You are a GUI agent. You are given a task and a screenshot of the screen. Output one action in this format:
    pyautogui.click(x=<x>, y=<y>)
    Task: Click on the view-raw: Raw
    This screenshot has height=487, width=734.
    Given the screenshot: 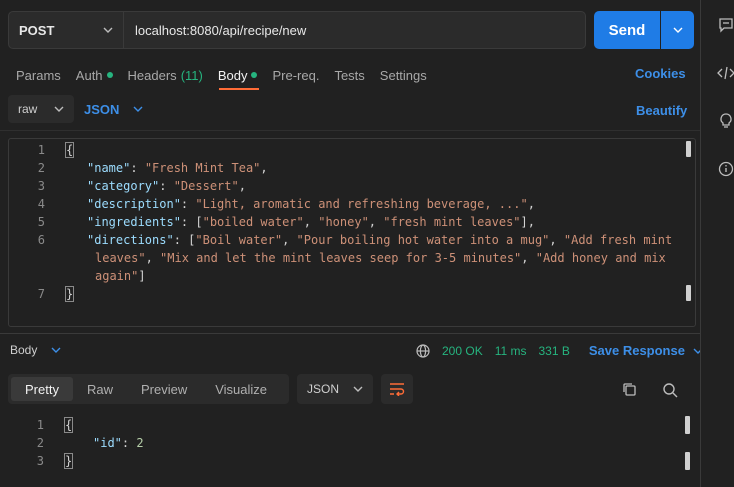 What is the action you would take?
    pyautogui.click(x=100, y=389)
    